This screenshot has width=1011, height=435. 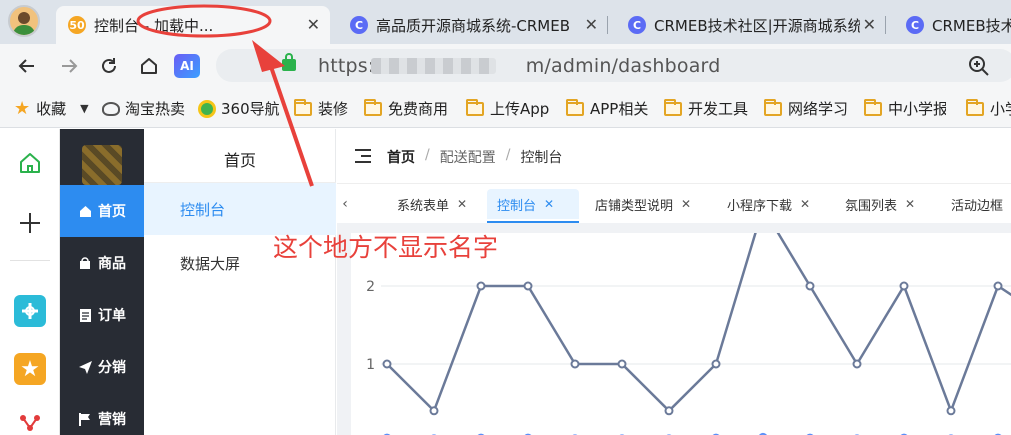 I want to click on page-tabs-bar: ‹ 系统表单 ✕ 控制台 ✕ 店铺类型说明 ✕ 小程序下载 ✕ 氛围列表 ✕ 活动边框, so click(x=674, y=203).